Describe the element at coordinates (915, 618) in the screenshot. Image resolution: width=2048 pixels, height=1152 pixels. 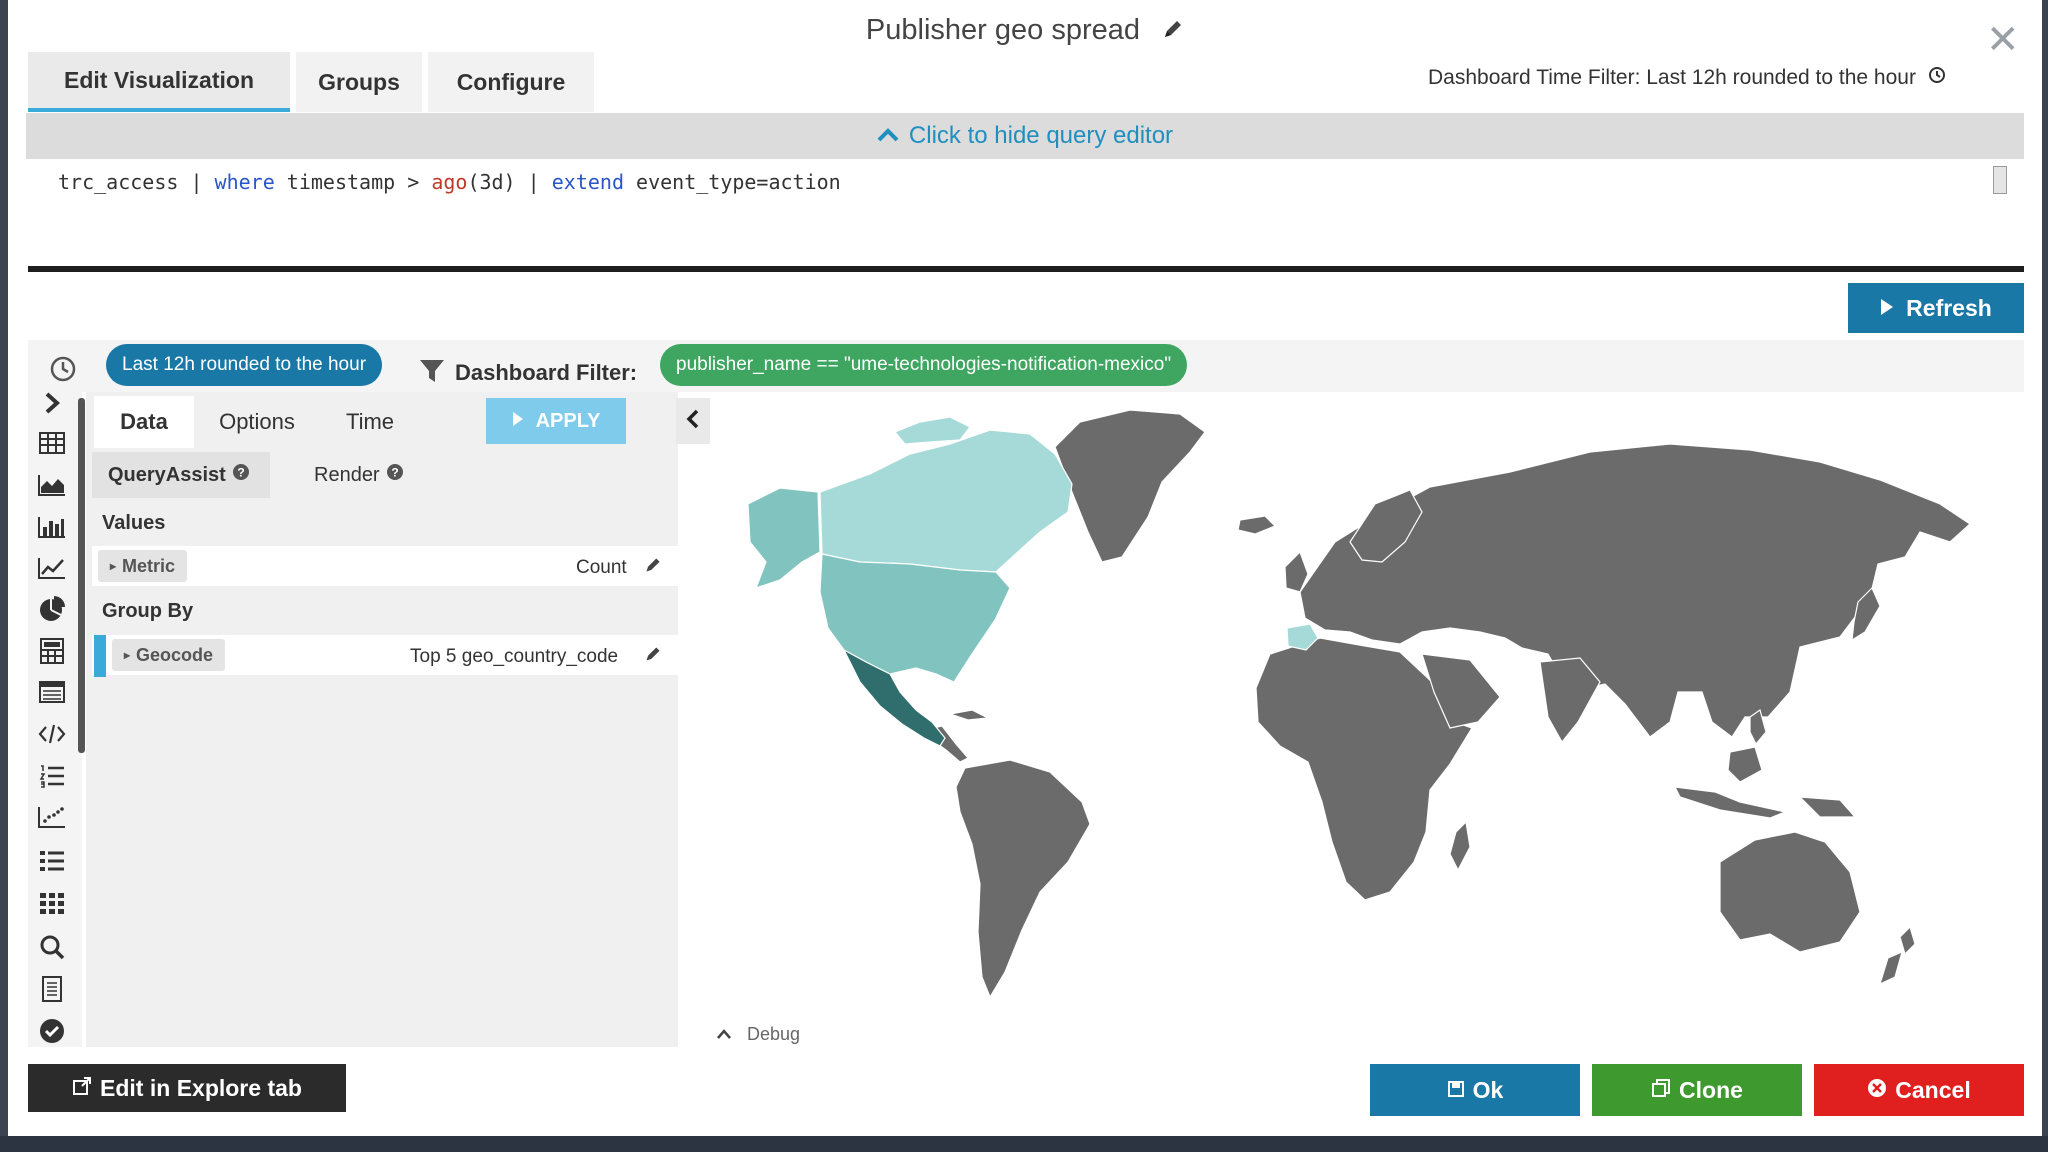
I see `region-united-states` at that location.